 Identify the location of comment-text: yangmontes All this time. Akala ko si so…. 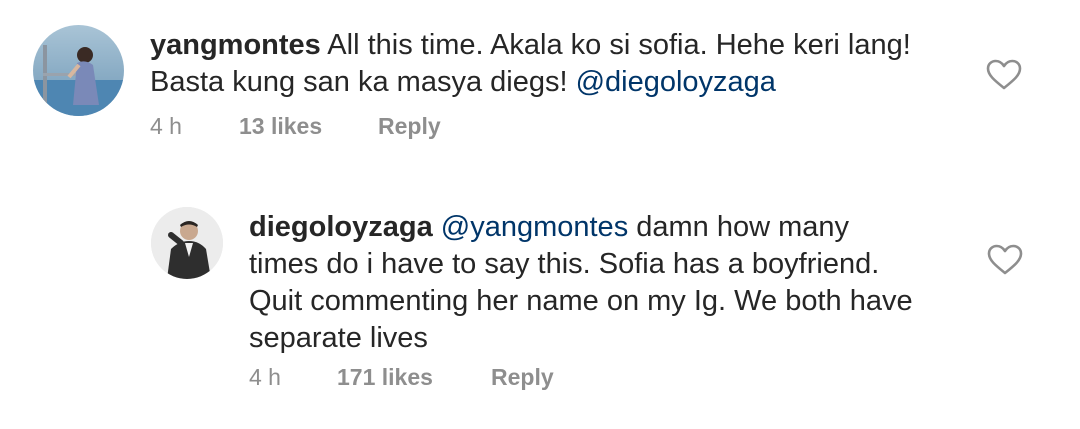
(560, 64).